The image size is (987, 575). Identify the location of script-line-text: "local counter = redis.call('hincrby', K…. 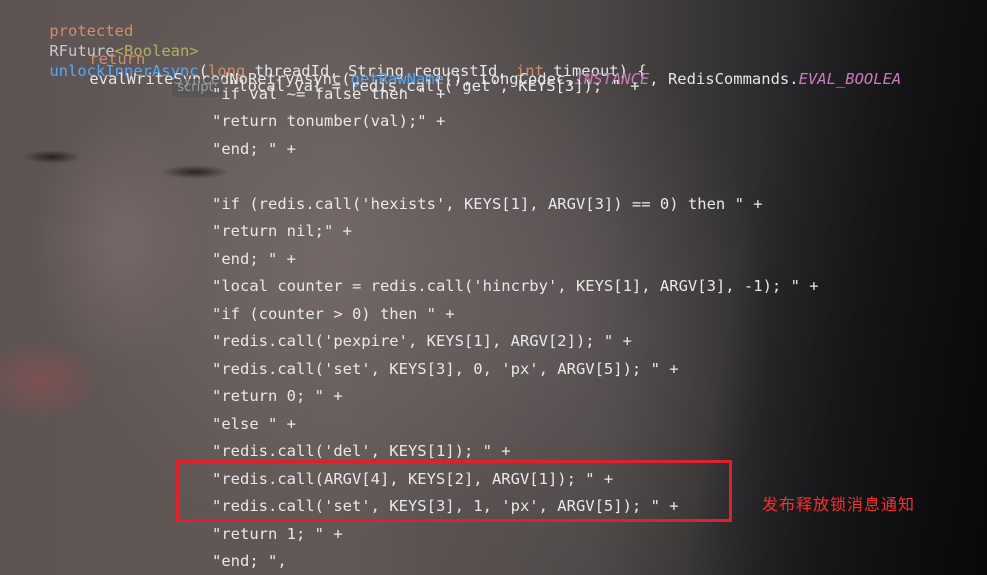
(515, 286).